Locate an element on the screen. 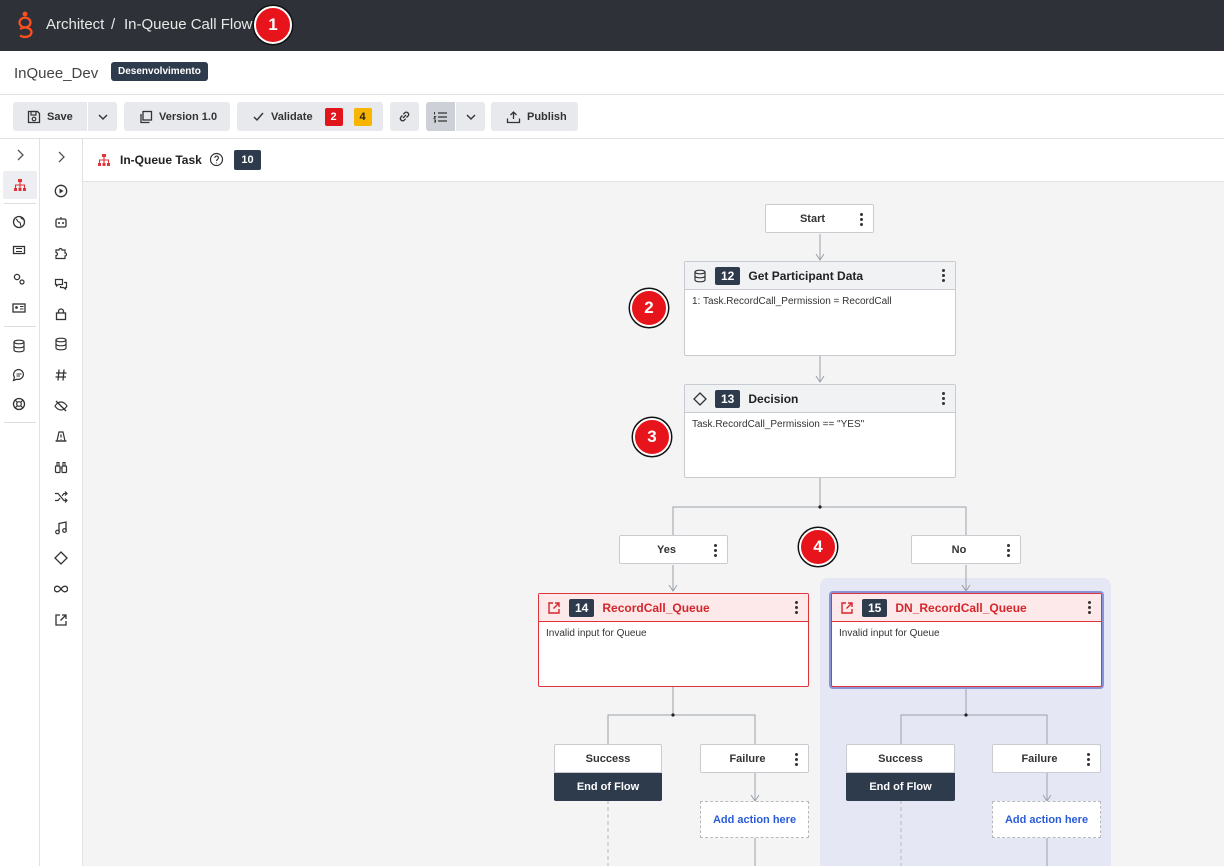 This screenshot has height=866, width=1224. expand-sidebar-icon is located at coordinates (20, 155).